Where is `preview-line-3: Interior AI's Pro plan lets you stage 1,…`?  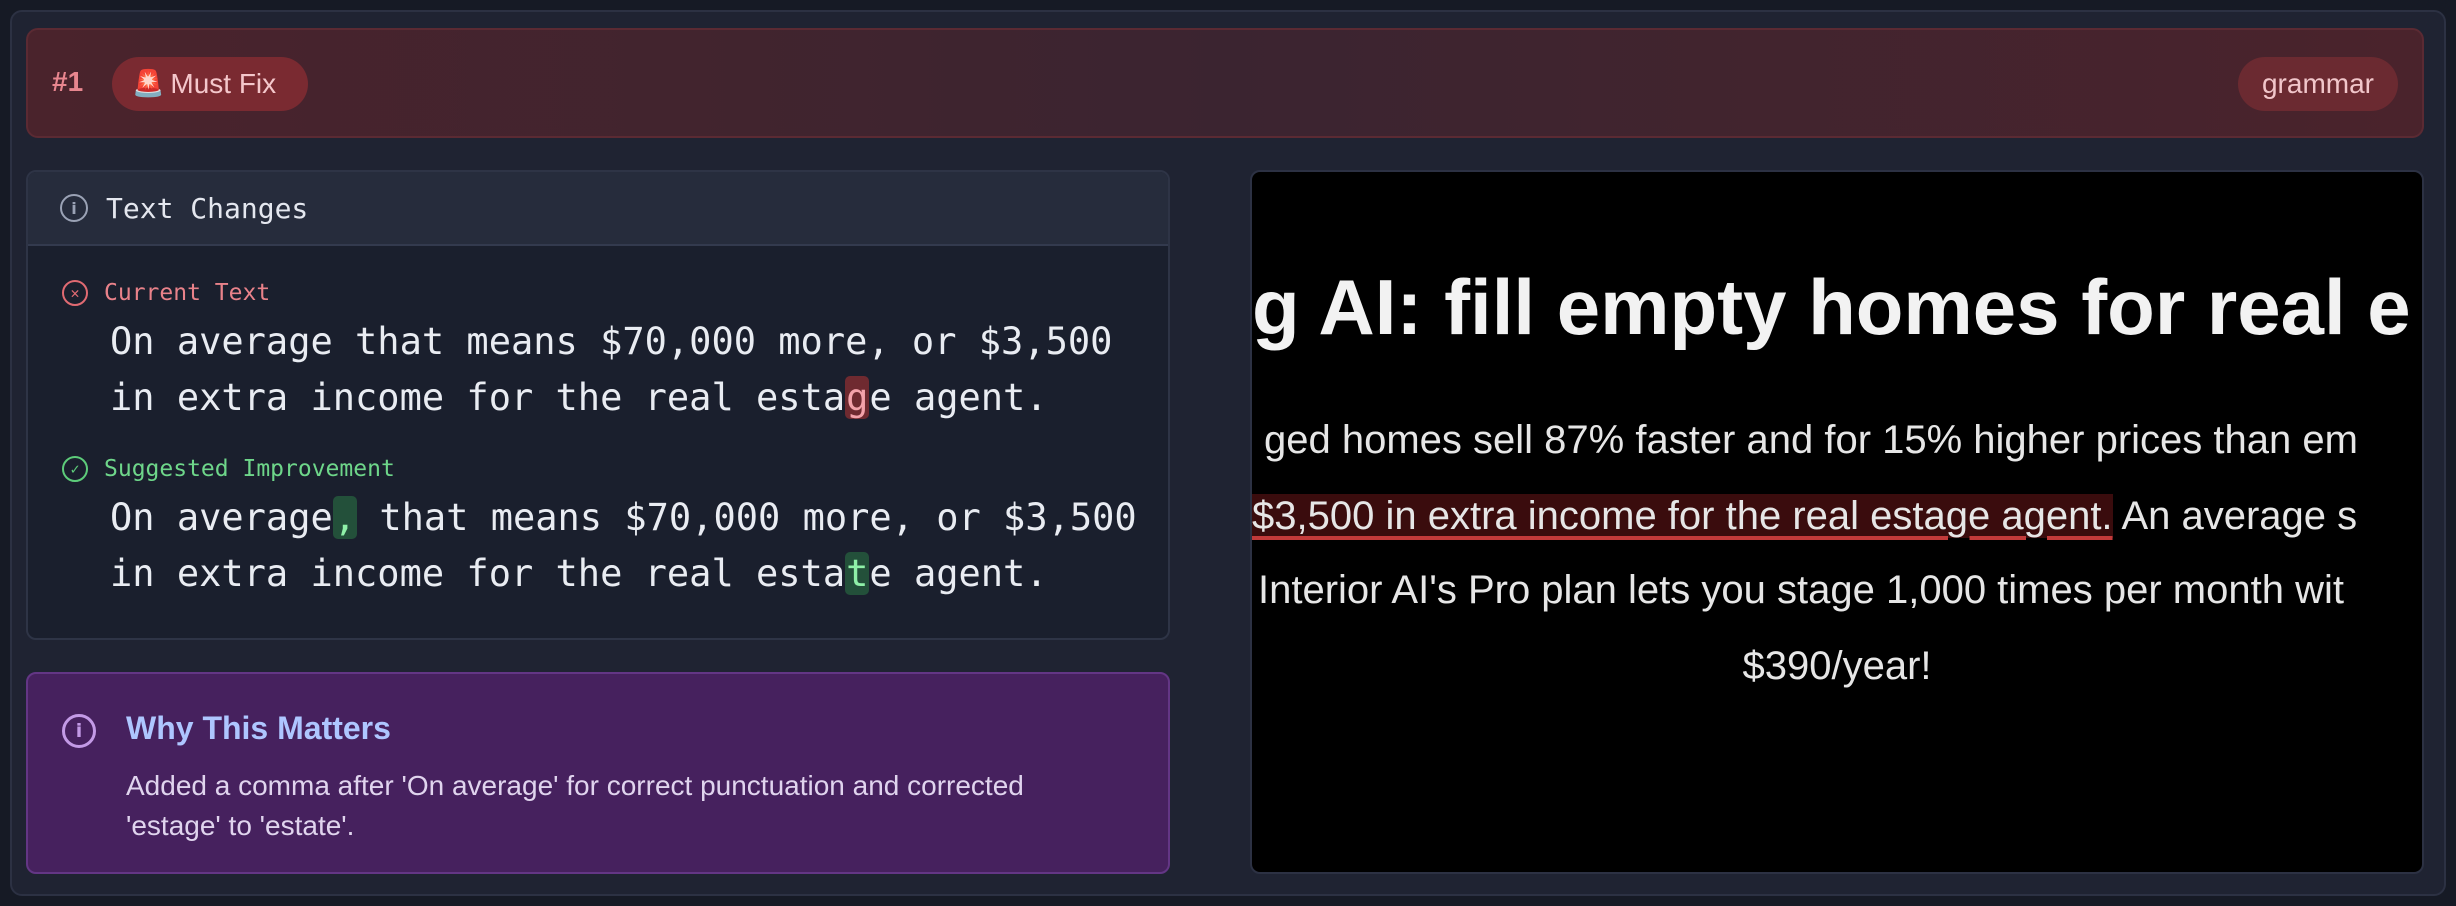
preview-line-3: Interior AI's Pro plan lets you stage 1,… is located at coordinates (1801, 590).